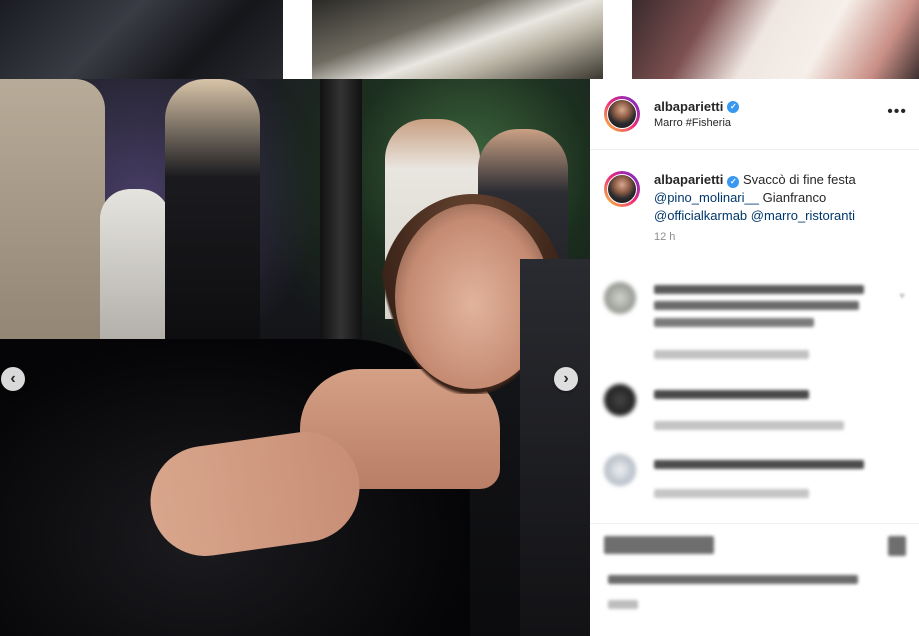 The height and width of the screenshot is (636, 919). I want to click on caption-username: albaparietti, so click(688, 179).